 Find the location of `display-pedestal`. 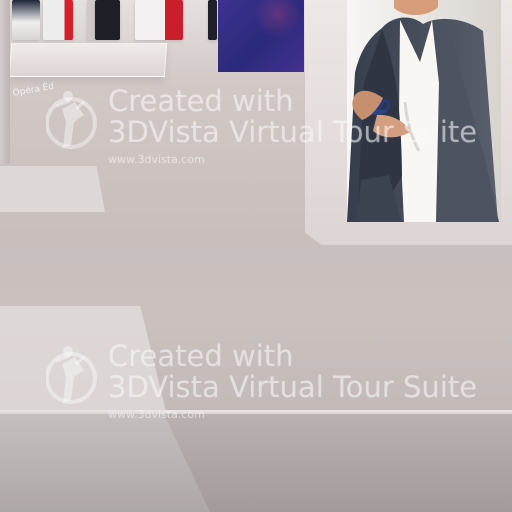

display-pedestal is located at coordinates (88, 60).